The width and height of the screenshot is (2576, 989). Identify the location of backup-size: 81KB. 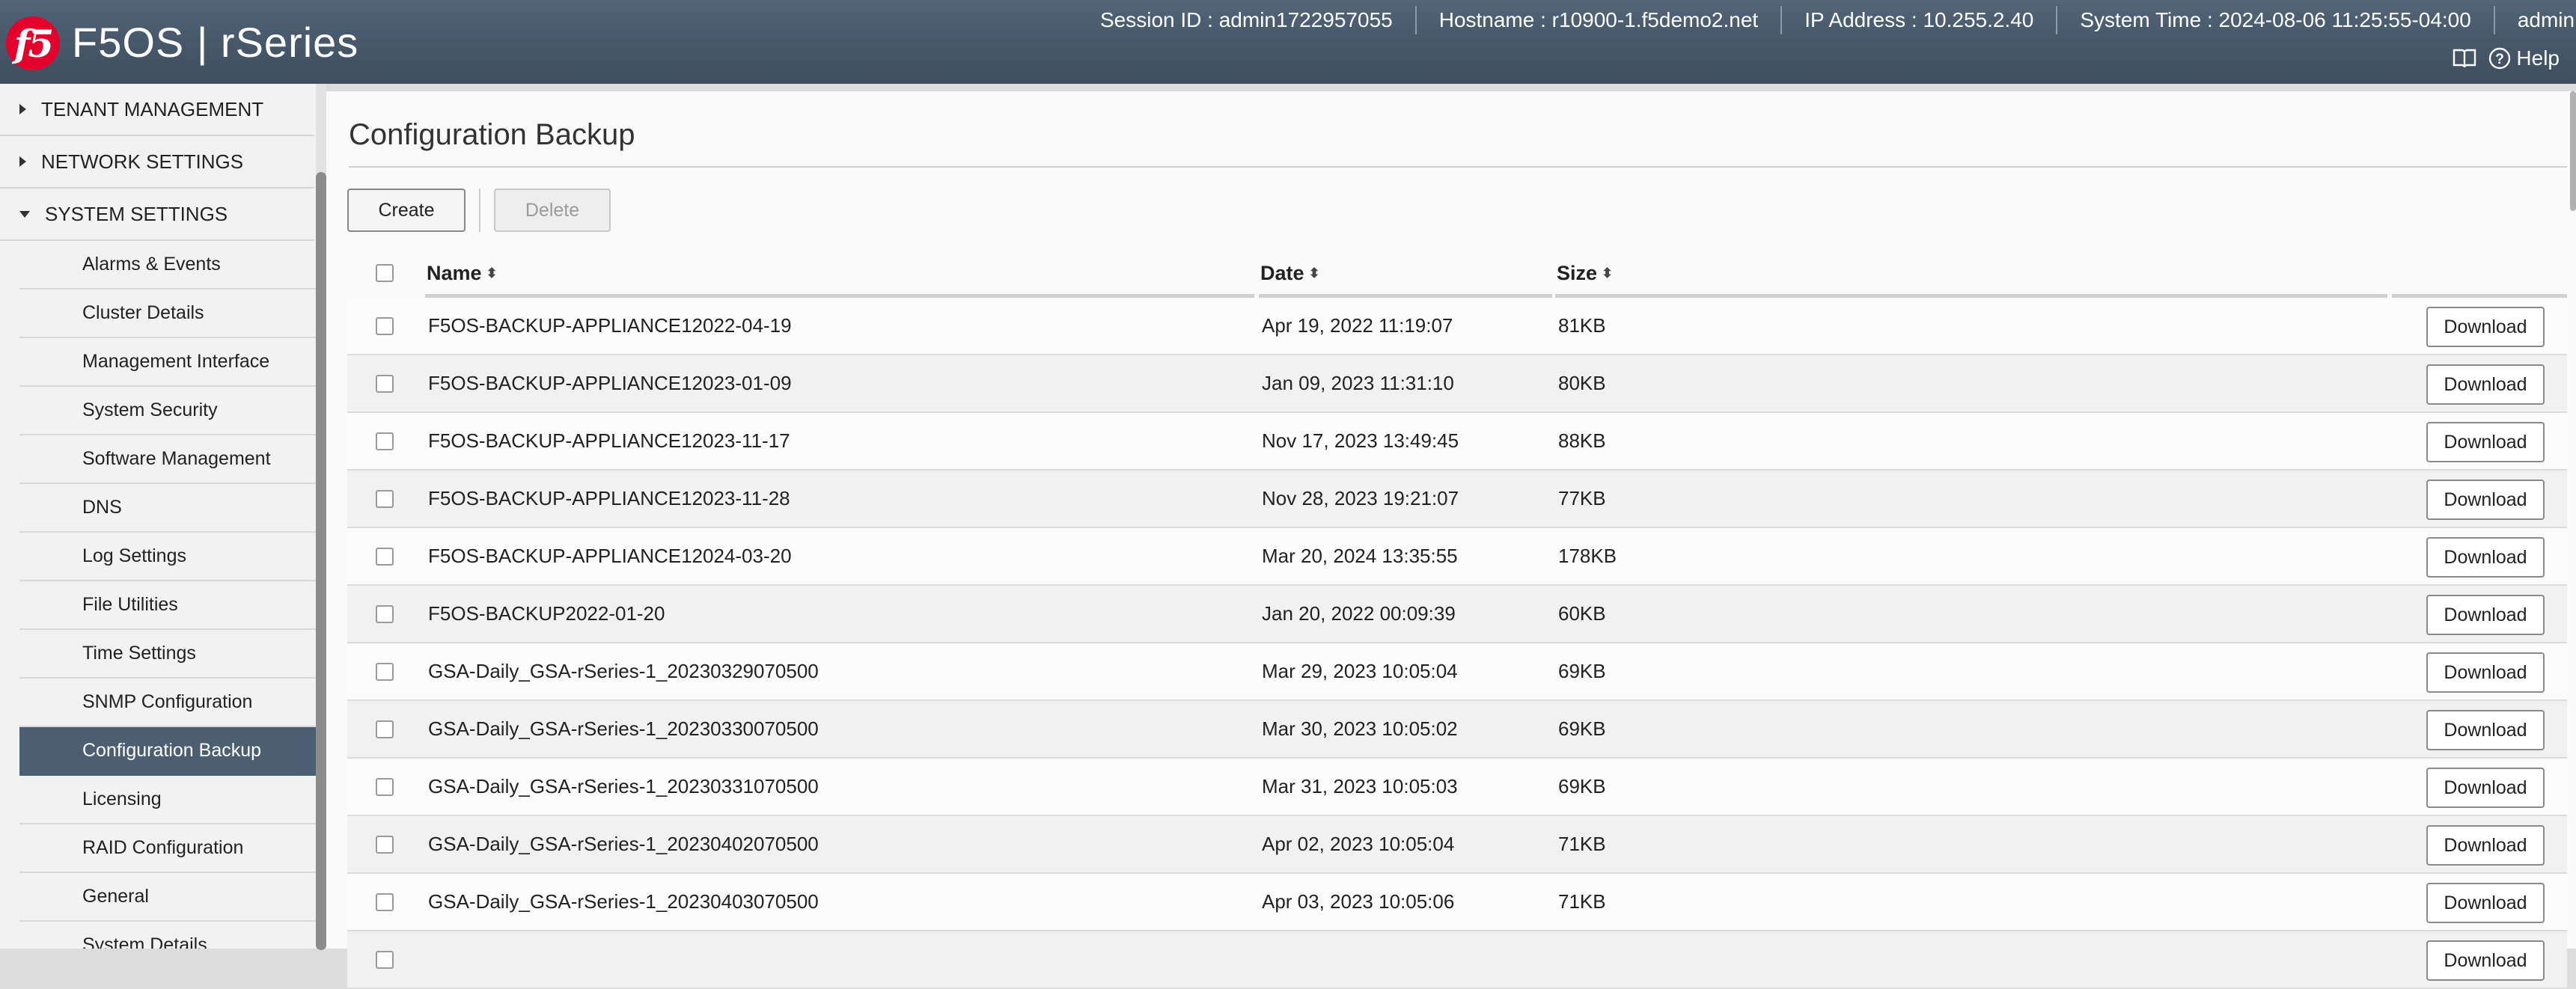
(1582, 325).